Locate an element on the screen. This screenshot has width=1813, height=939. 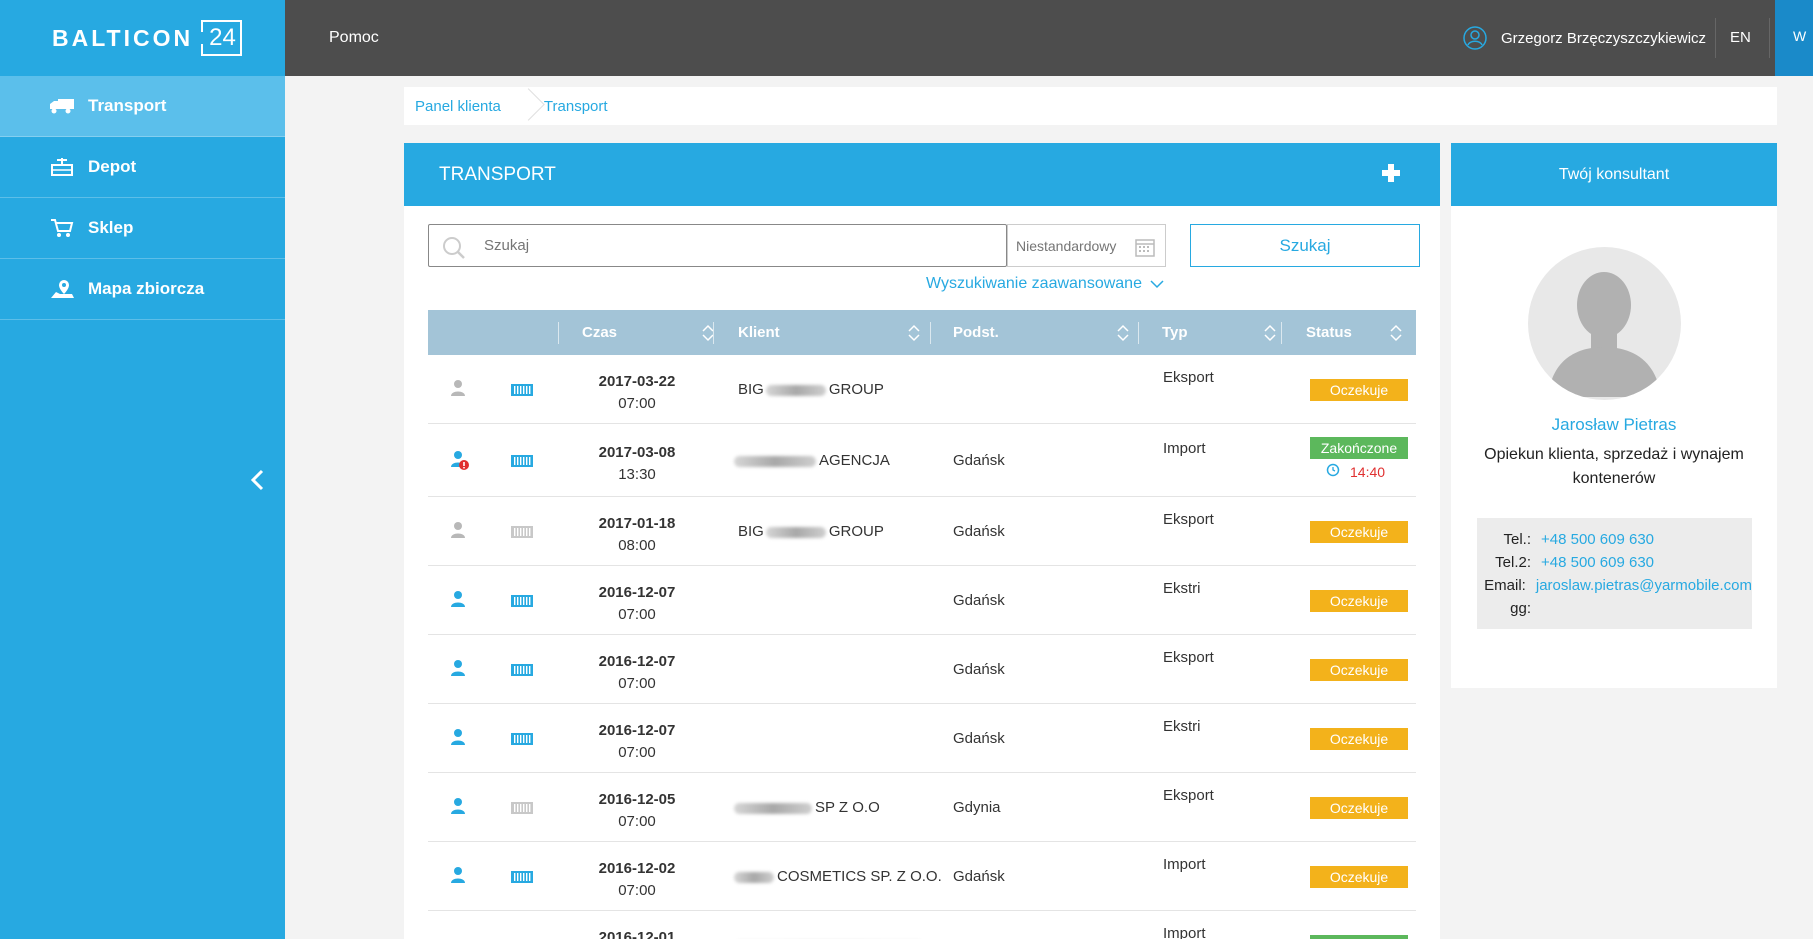
date-value: 2016-12-01 is located at coordinates (637, 934).